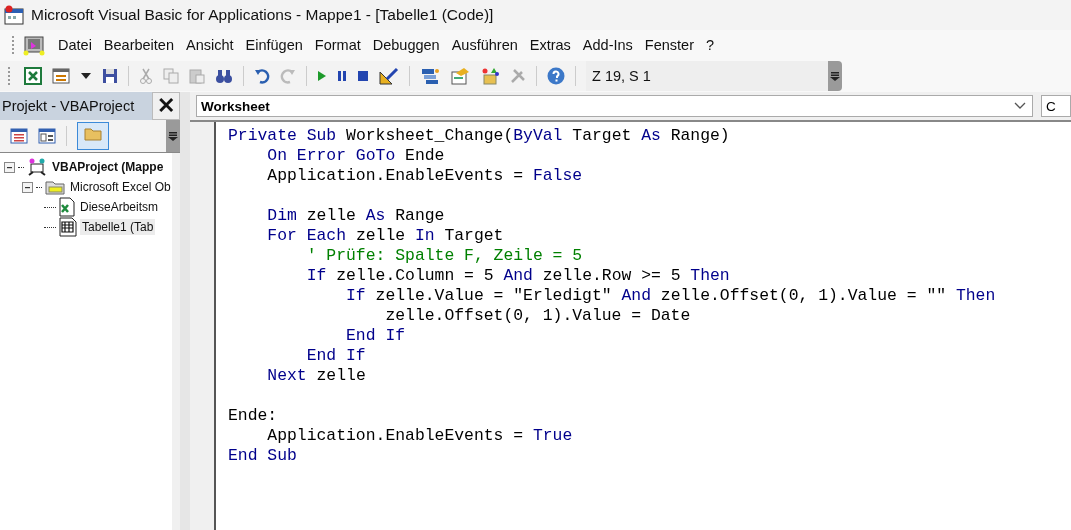 The width and height of the screenshot is (1071, 530). Describe the element at coordinates (262, 15) in the screenshot. I see `window-title: Microsoft Visual Basic for Applications - Mappe1 - [Tabelle1 (Code)]` at that location.